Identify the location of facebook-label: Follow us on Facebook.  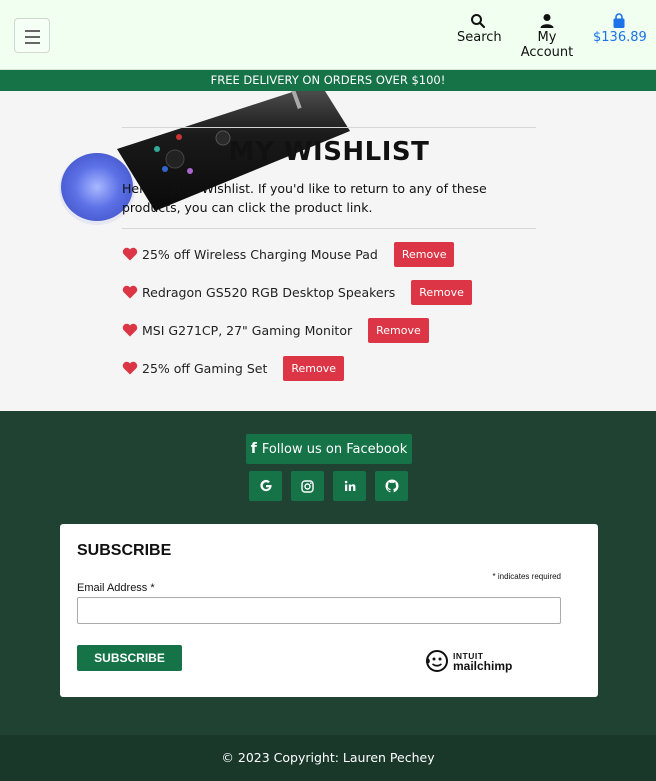
(334, 449).